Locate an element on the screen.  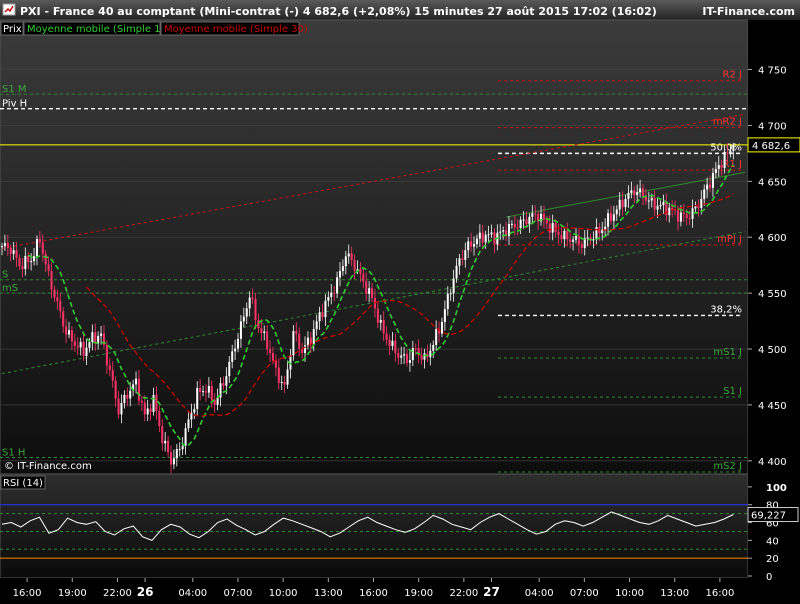
legend-ma10-label: Moyenne mobile (Simple 10) is located at coordinates (99, 29).